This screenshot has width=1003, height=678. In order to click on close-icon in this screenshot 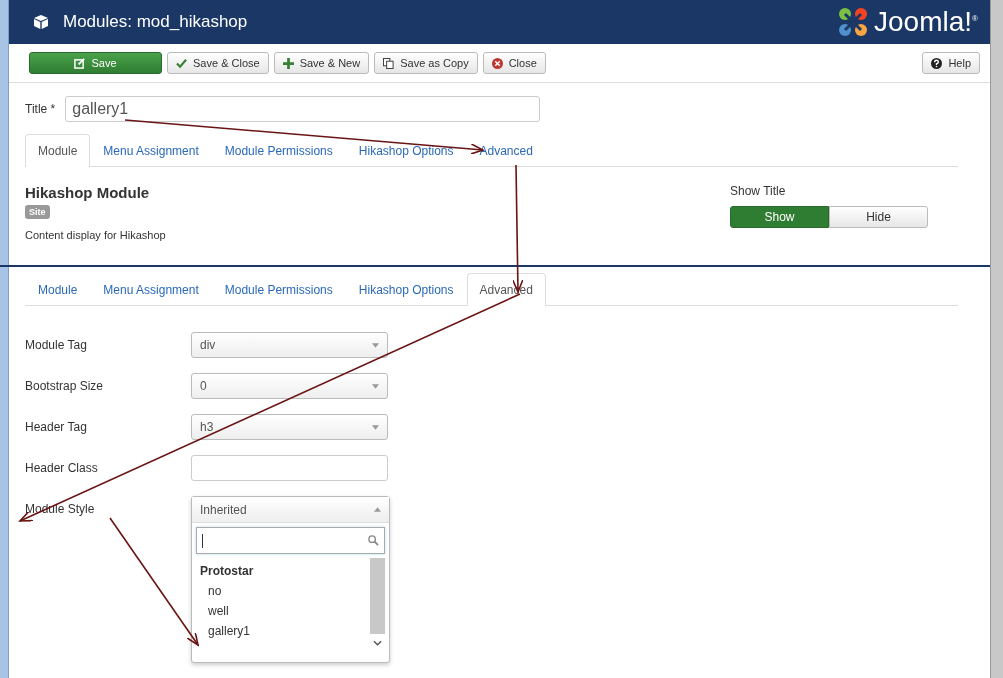, I will do `click(497, 63)`.